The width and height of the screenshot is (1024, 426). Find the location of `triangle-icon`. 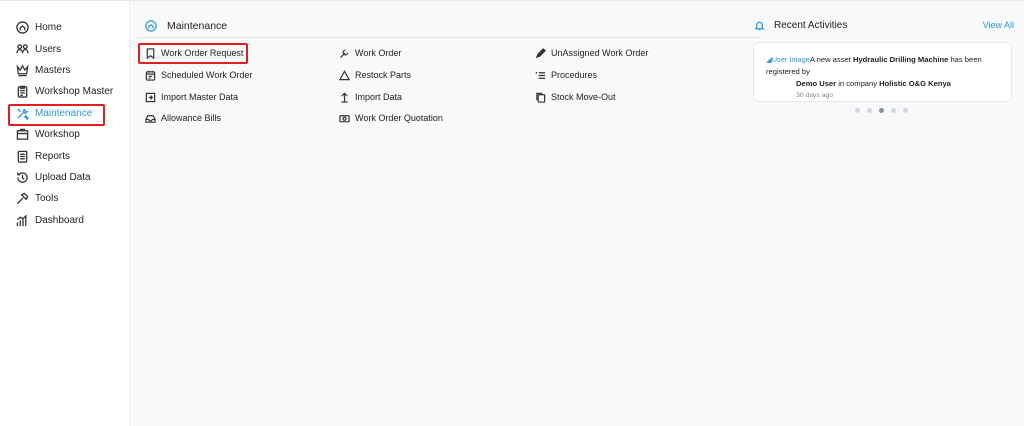

triangle-icon is located at coordinates (344, 75).